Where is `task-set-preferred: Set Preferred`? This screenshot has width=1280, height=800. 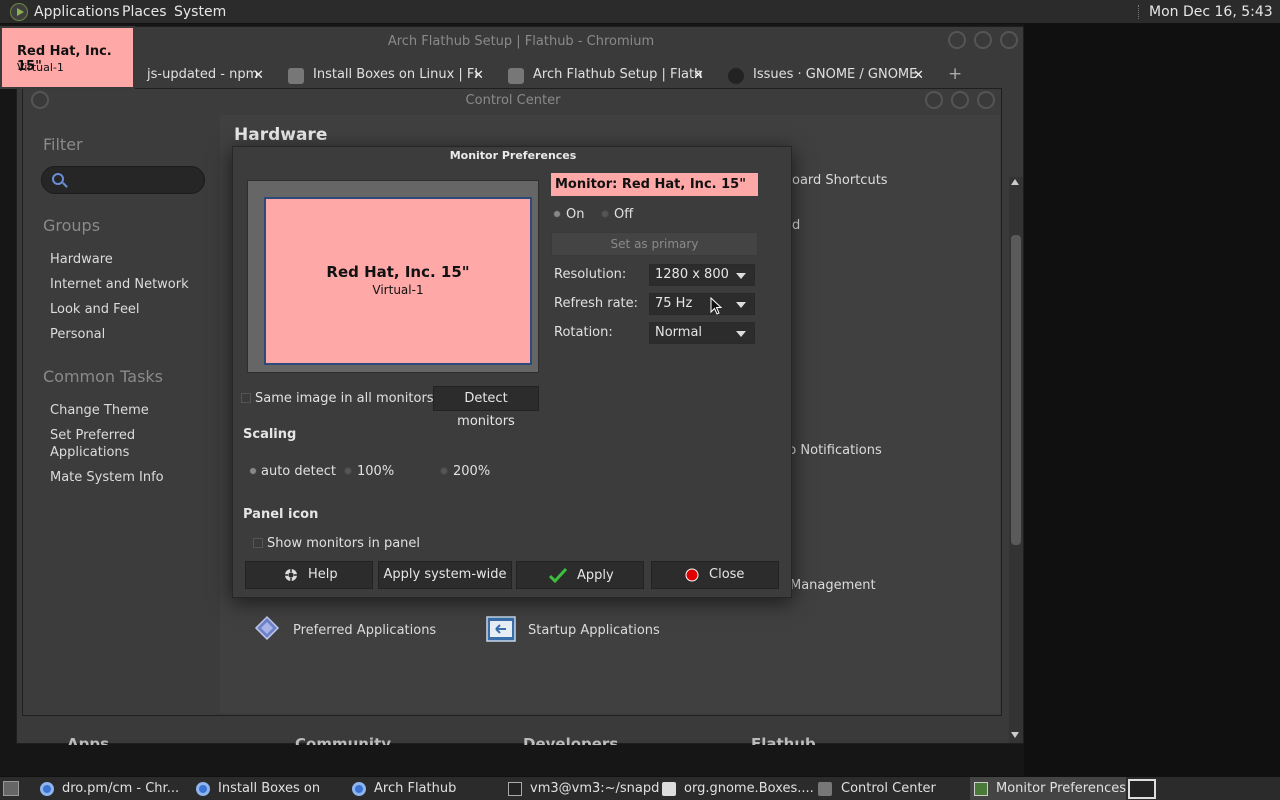 task-set-preferred: Set Preferred is located at coordinates (92, 435).